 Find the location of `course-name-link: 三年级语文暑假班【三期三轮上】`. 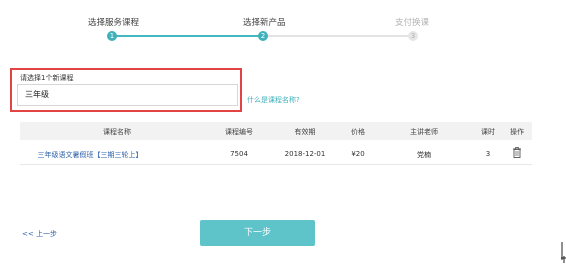

course-name-link: 三年级语文暑假班【三期三轮上】 is located at coordinates (90, 155).